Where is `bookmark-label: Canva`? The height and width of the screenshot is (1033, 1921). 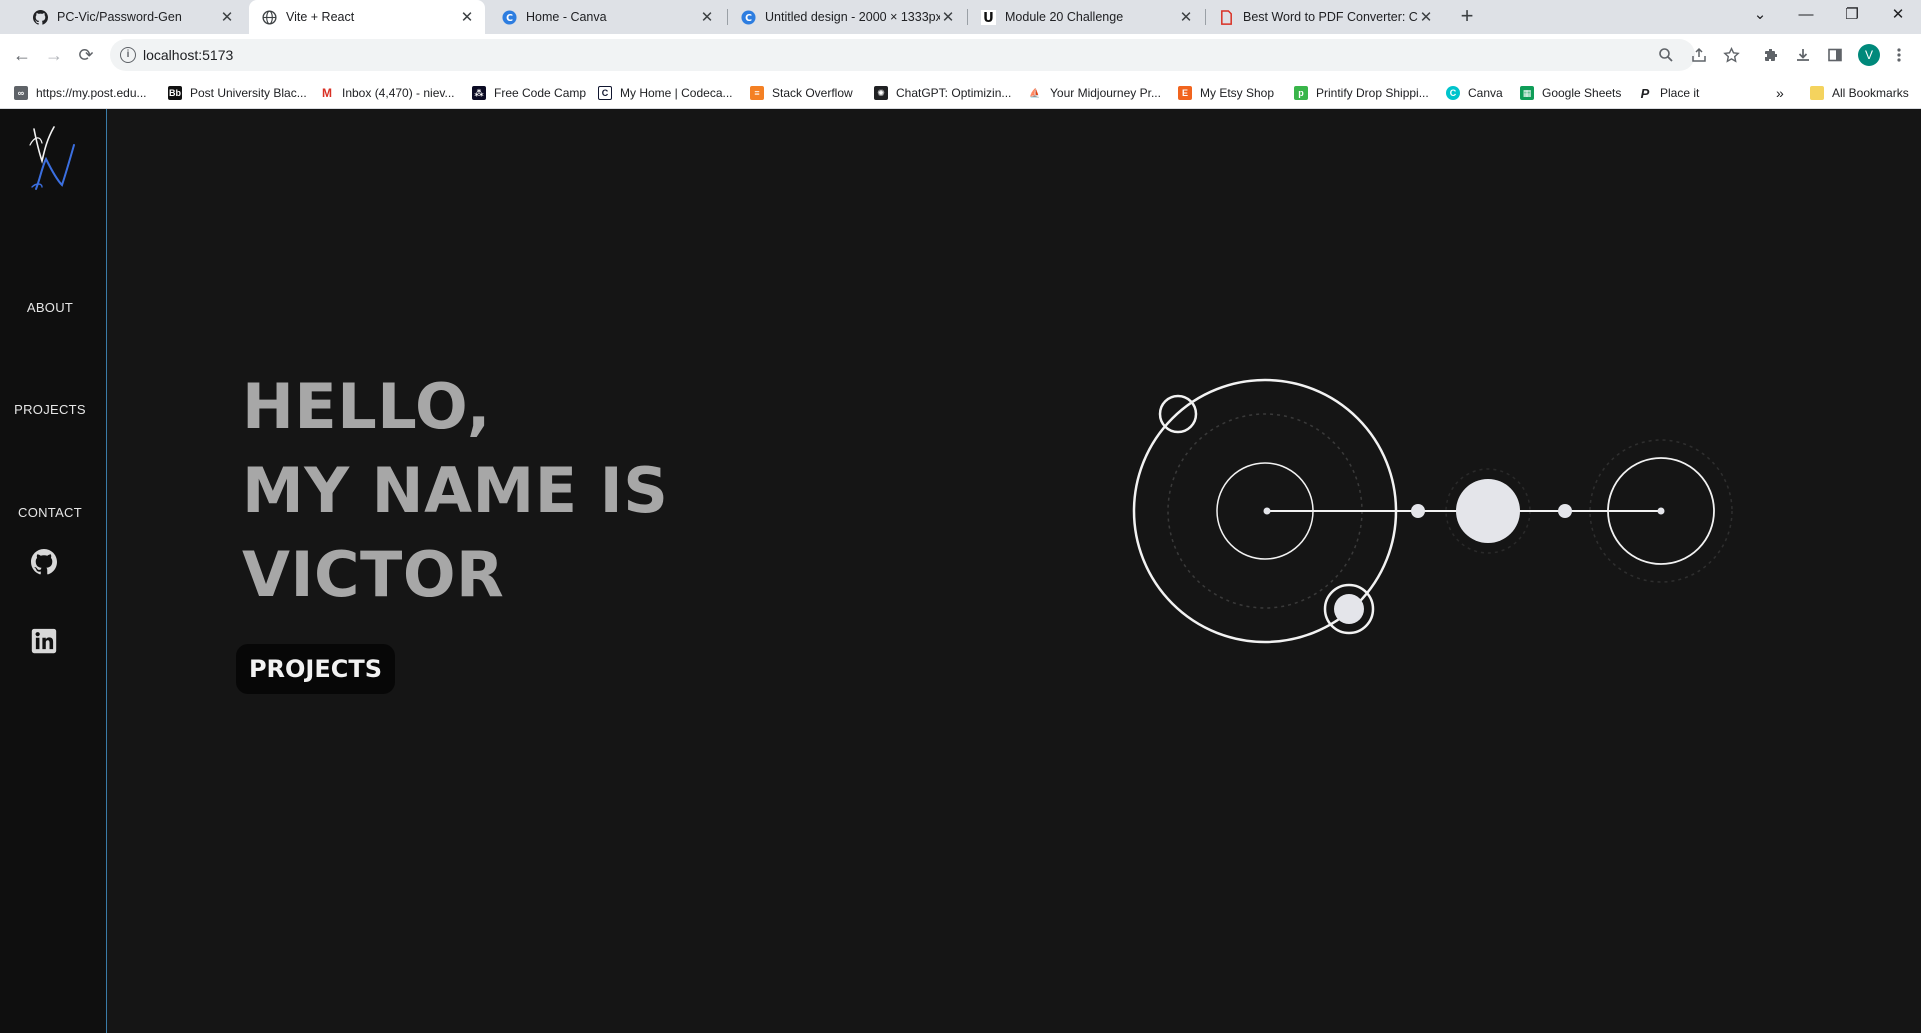
bookmark-label: Canva is located at coordinates (1485, 93).